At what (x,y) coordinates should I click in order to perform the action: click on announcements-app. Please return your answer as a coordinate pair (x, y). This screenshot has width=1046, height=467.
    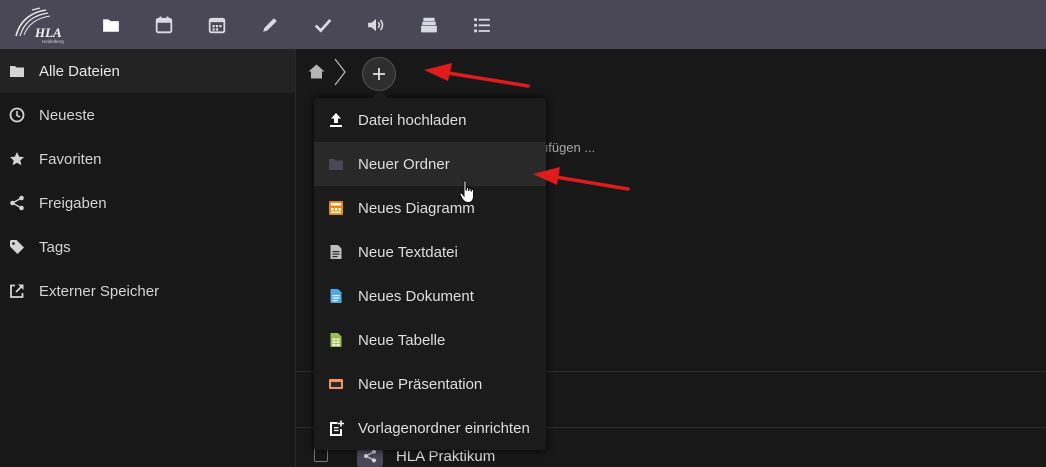
    Looking at the image, I should click on (375, 24).